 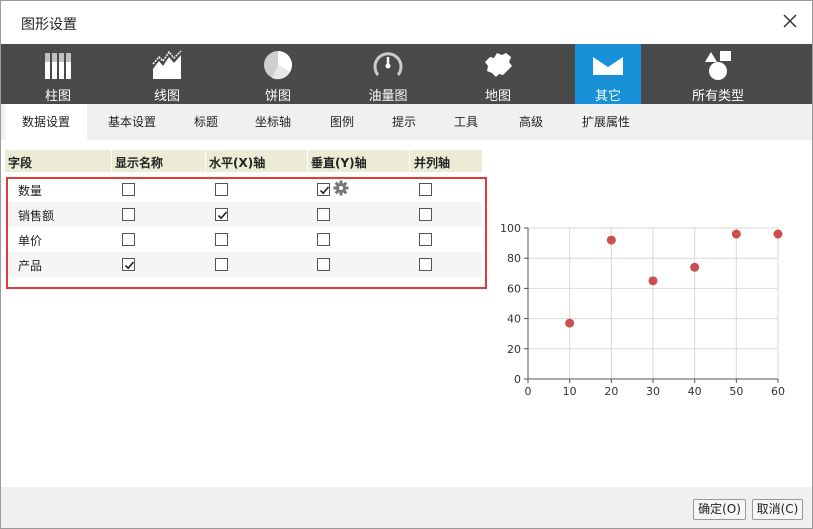 I want to click on y-tick-label: 40, so click(x=514, y=319).